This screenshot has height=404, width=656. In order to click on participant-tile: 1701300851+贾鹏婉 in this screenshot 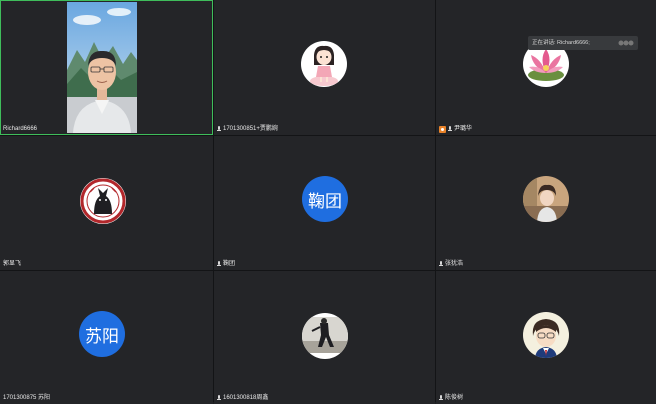, I will do `click(324, 67)`.